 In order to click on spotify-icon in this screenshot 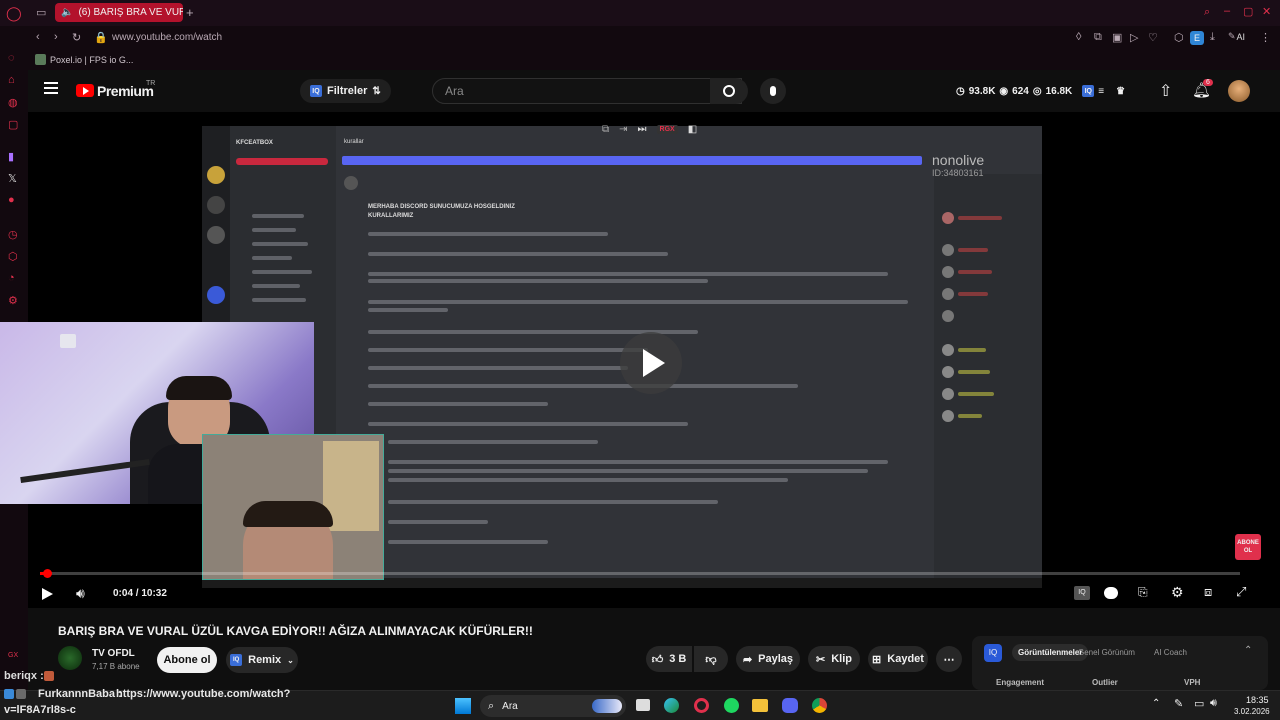, I will do `click(731, 705)`.